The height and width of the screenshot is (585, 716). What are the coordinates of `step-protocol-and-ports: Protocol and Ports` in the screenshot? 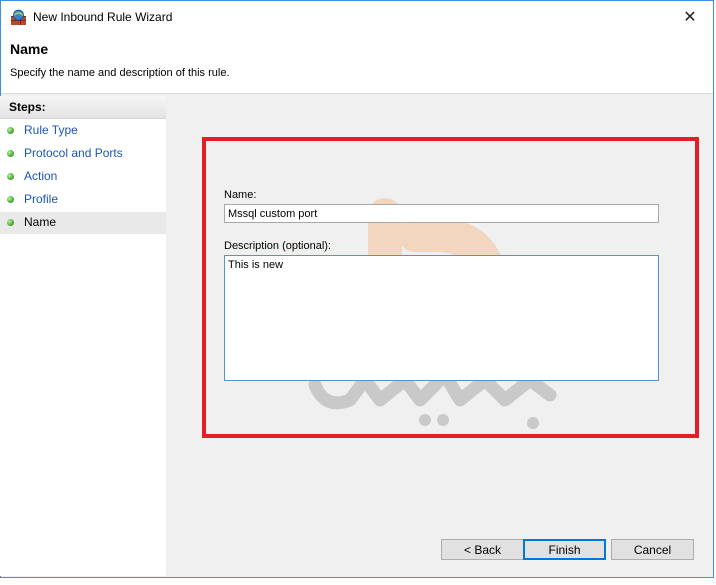 It's located at (83, 154).